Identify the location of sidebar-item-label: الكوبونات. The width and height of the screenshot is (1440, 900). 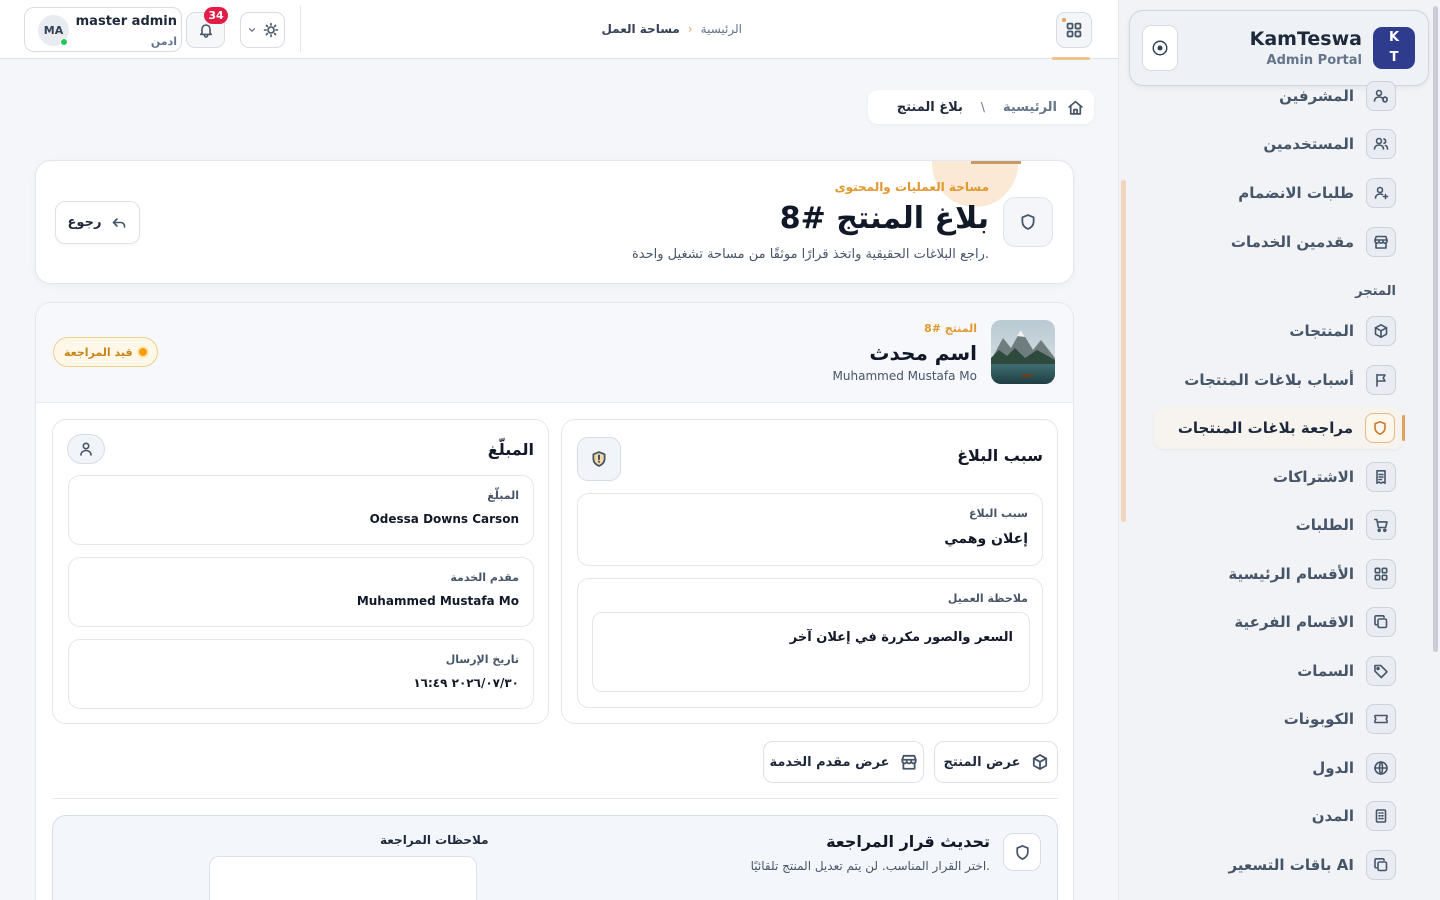
(1318, 719).